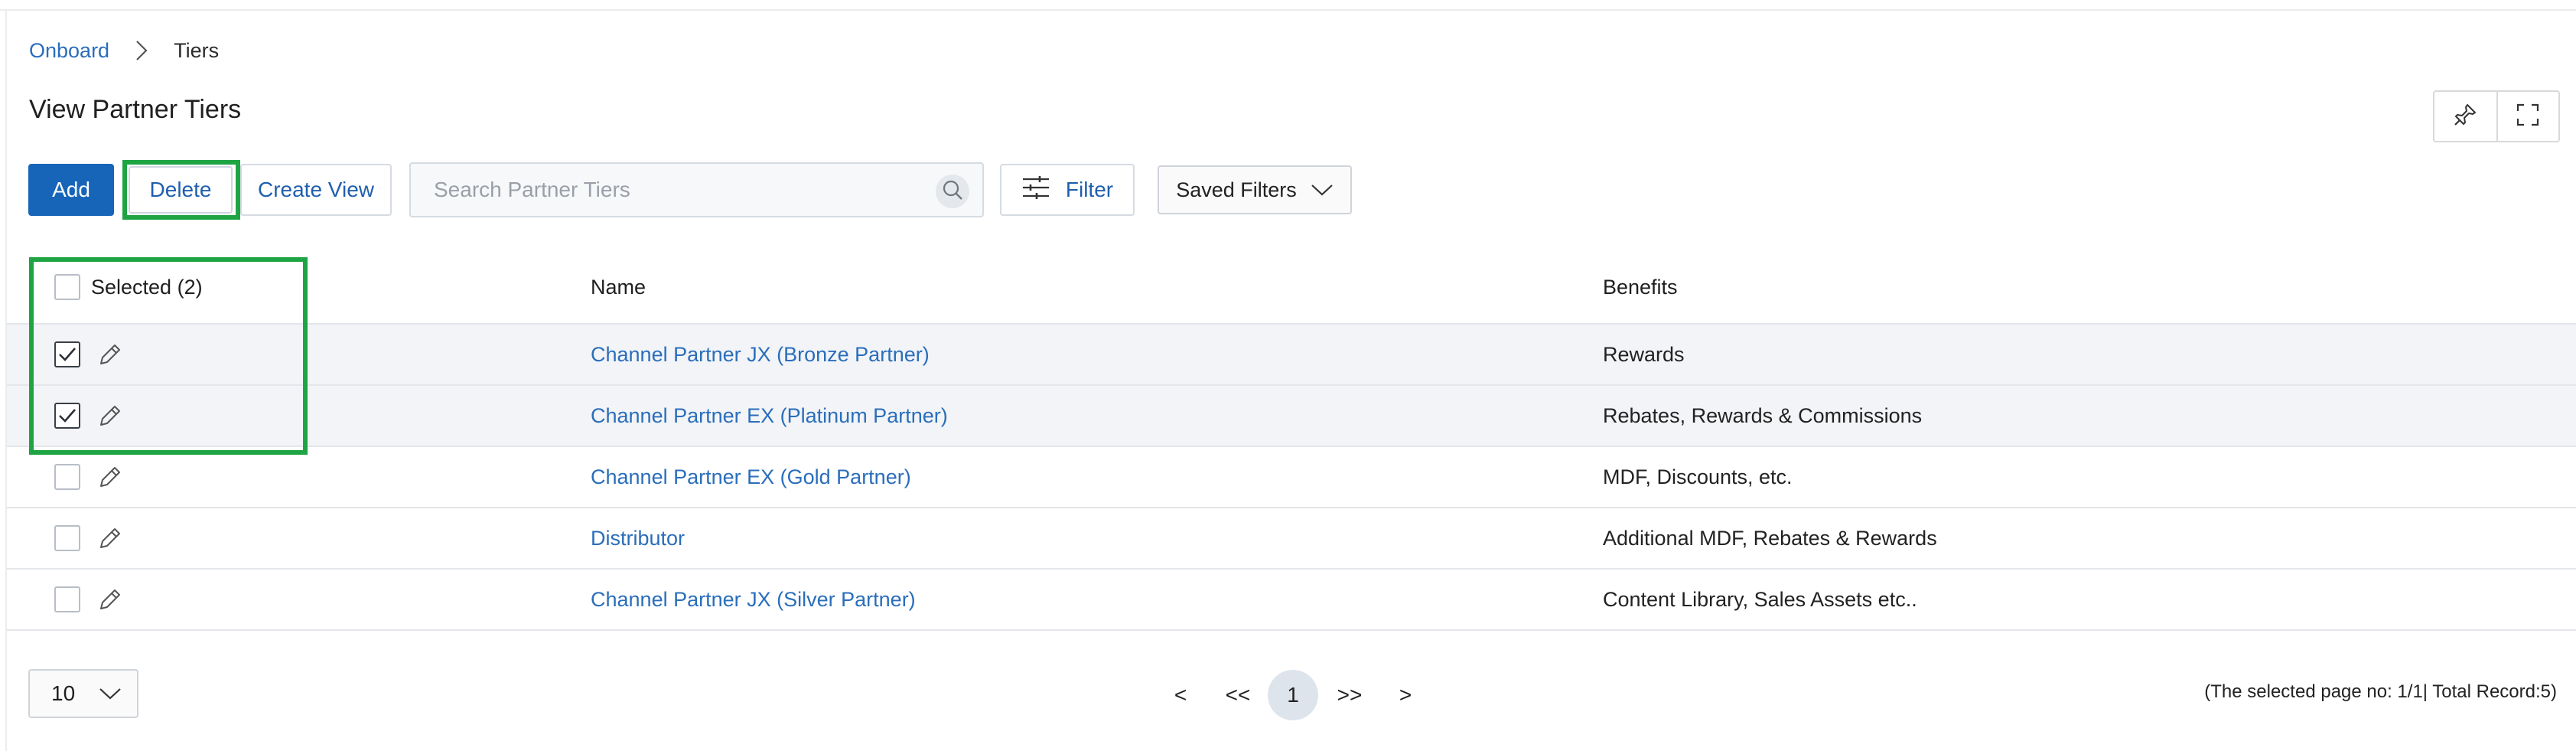 This screenshot has height=751, width=2576. I want to click on tier-name-link: Channel Partner EX (Platinum Partner), so click(770, 416).